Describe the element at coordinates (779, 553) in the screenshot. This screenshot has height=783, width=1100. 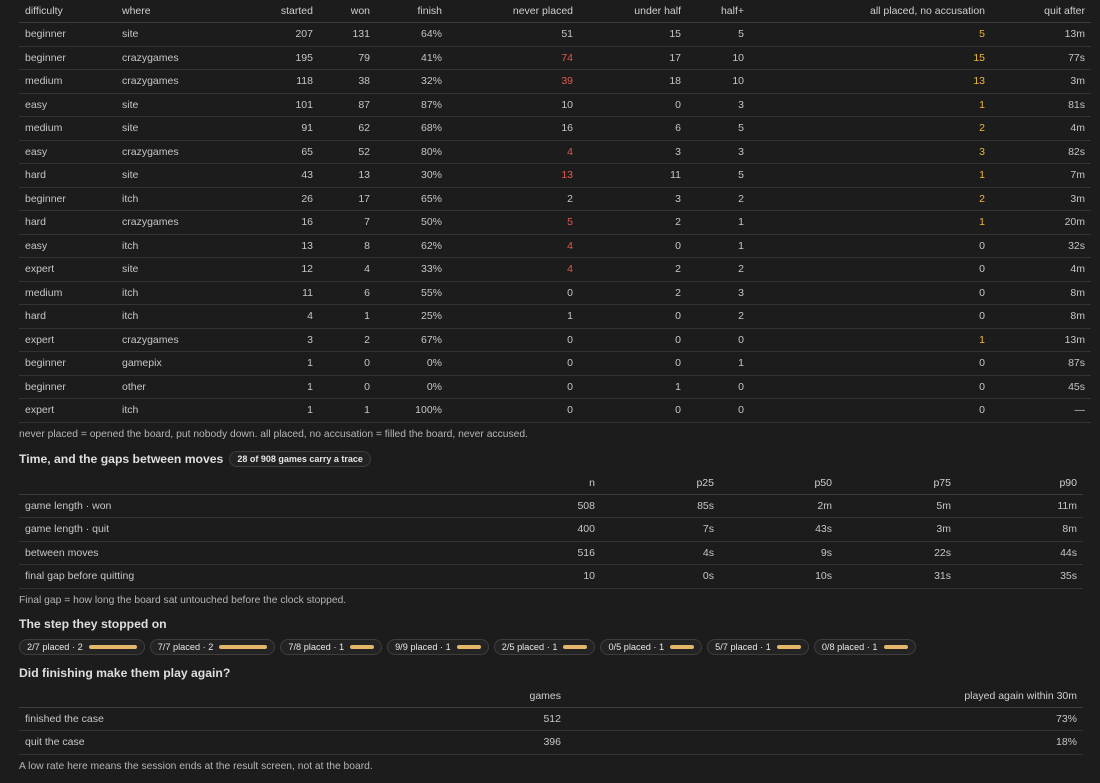
I see `timing-cell-p50: 9s` at that location.